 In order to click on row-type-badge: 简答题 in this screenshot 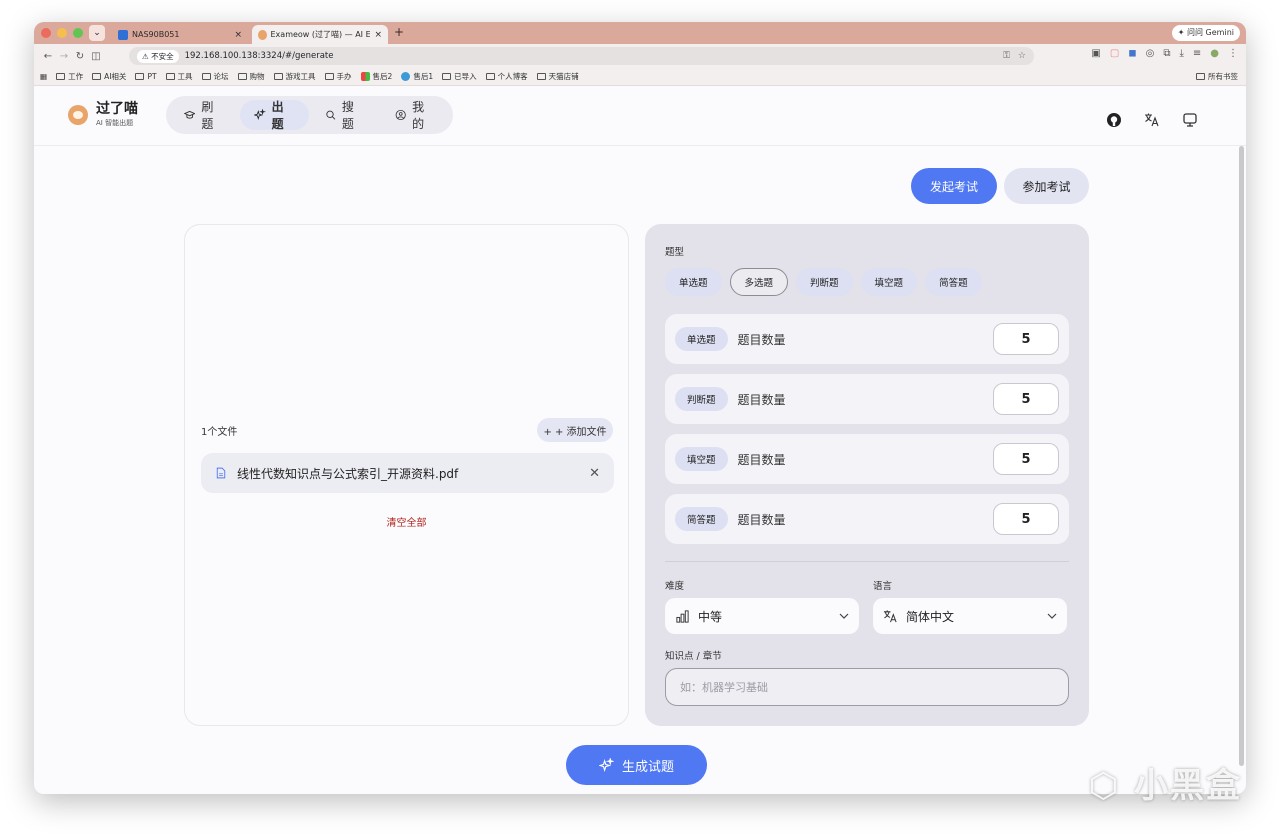, I will do `click(701, 519)`.